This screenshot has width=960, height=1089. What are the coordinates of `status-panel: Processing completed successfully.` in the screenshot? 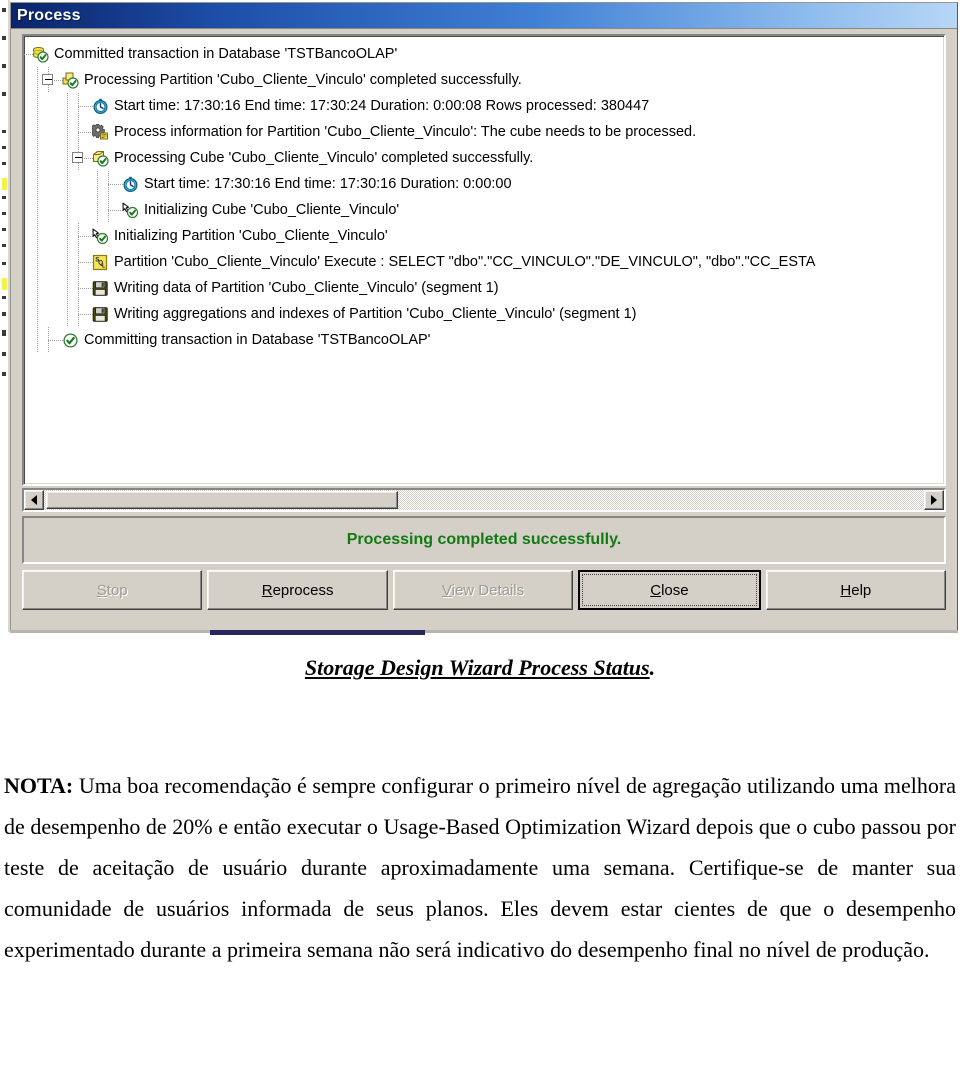 It's located at (484, 540).